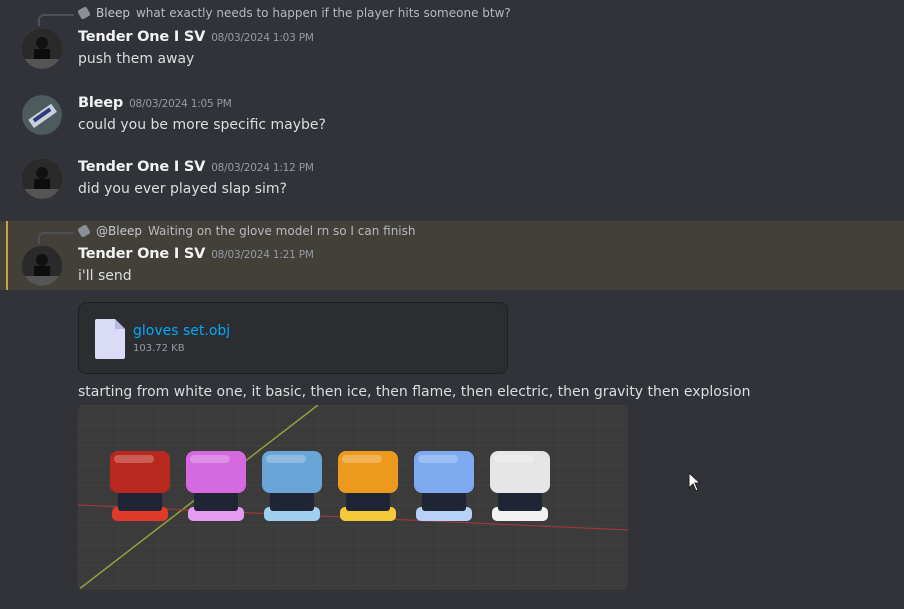 The image size is (904, 609). Describe the element at coordinates (181, 331) in the screenshot. I see `file-name-link: gloves set.obj` at that location.